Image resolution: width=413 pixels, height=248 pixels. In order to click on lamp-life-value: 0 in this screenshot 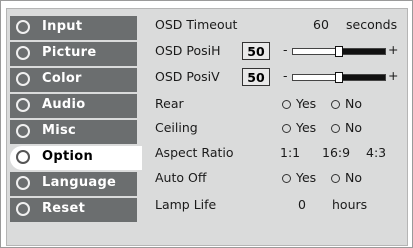, I will do `click(302, 204)`.